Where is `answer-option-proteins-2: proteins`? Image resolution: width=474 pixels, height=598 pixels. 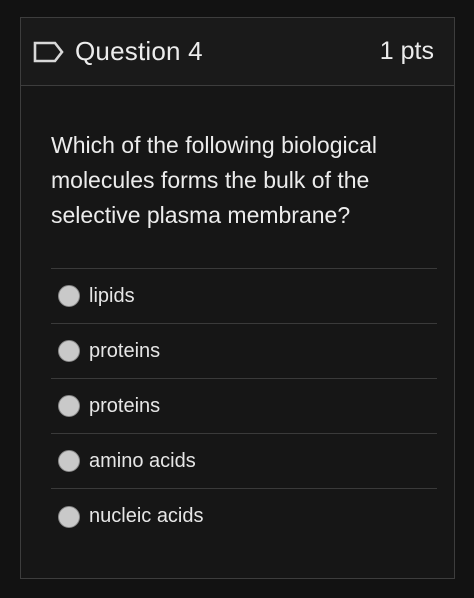
answer-option-proteins-2: proteins is located at coordinates (244, 406).